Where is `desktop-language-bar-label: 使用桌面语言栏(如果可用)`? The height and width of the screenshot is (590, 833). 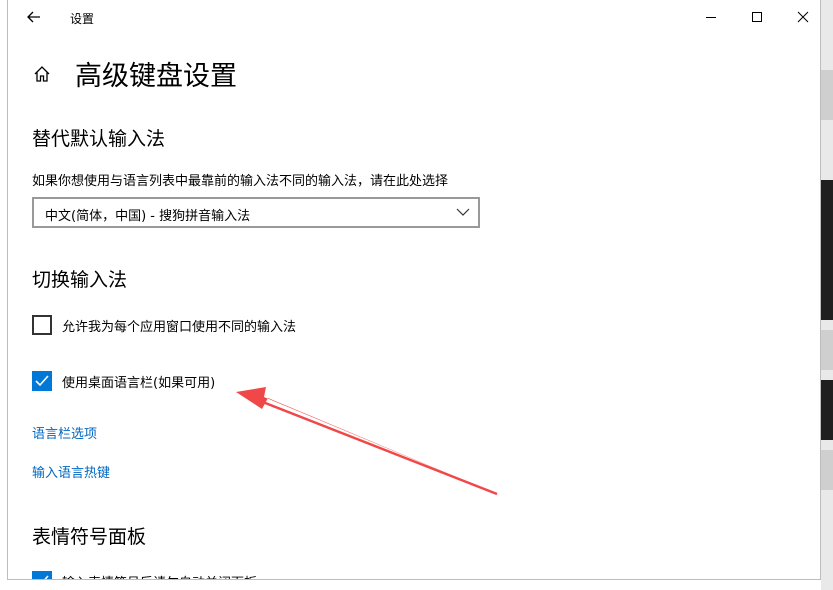
desktop-language-bar-label: 使用桌面语言栏(如果可用) is located at coordinates (139, 383).